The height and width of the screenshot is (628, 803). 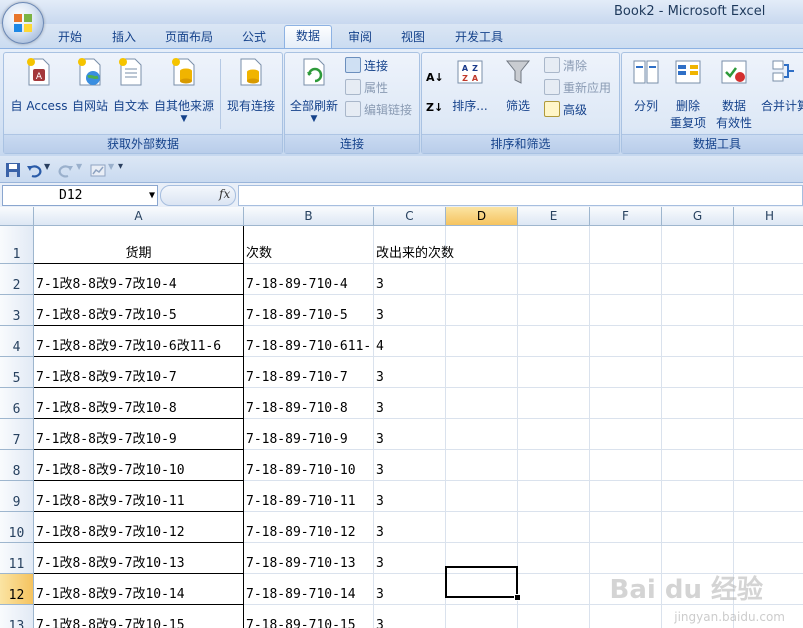 I want to click on cell-a13: 7-1改8-8改9-7改10-15, so click(x=139, y=616).